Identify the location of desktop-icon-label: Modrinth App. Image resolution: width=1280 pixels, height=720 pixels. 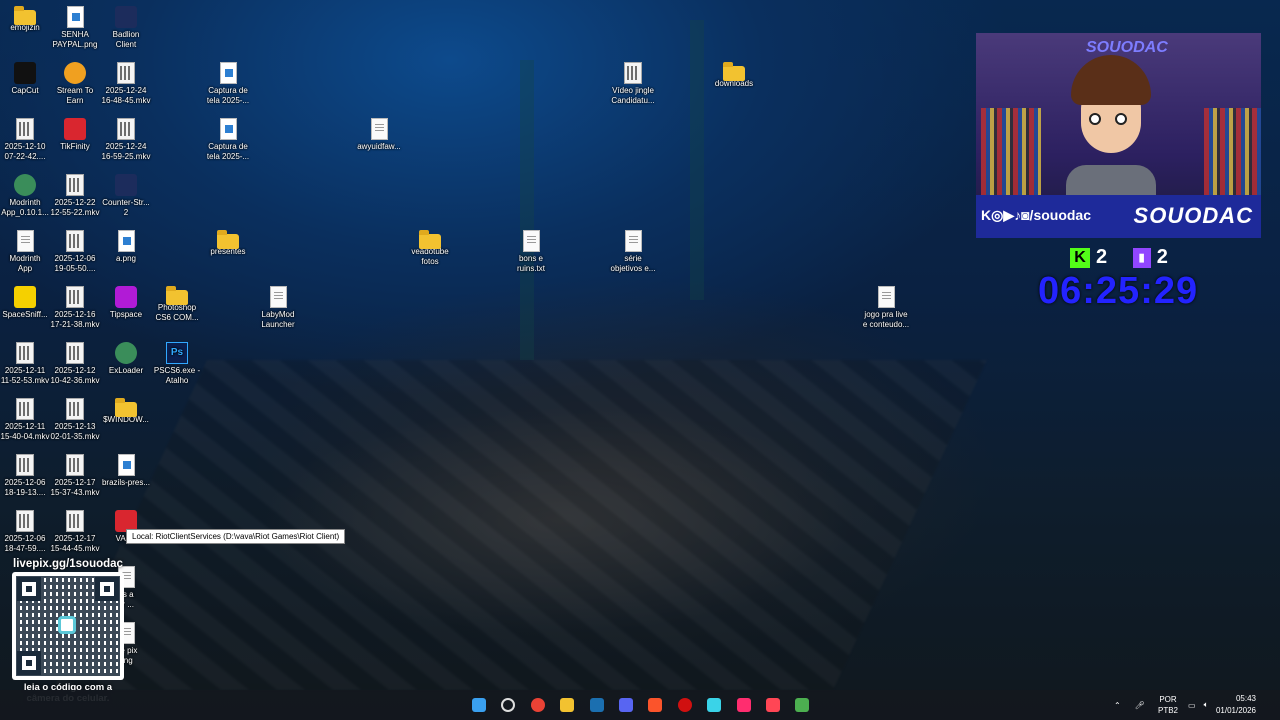
(25, 263).